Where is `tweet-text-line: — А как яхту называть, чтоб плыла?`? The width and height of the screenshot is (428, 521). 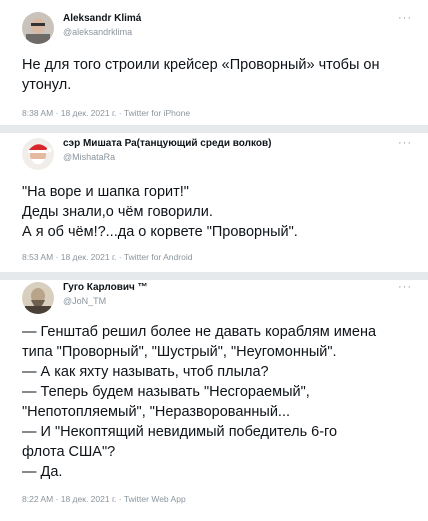
tweet-text-line: — А как яхту называть, чтоб плыла? is located at coordinates (145, 372).